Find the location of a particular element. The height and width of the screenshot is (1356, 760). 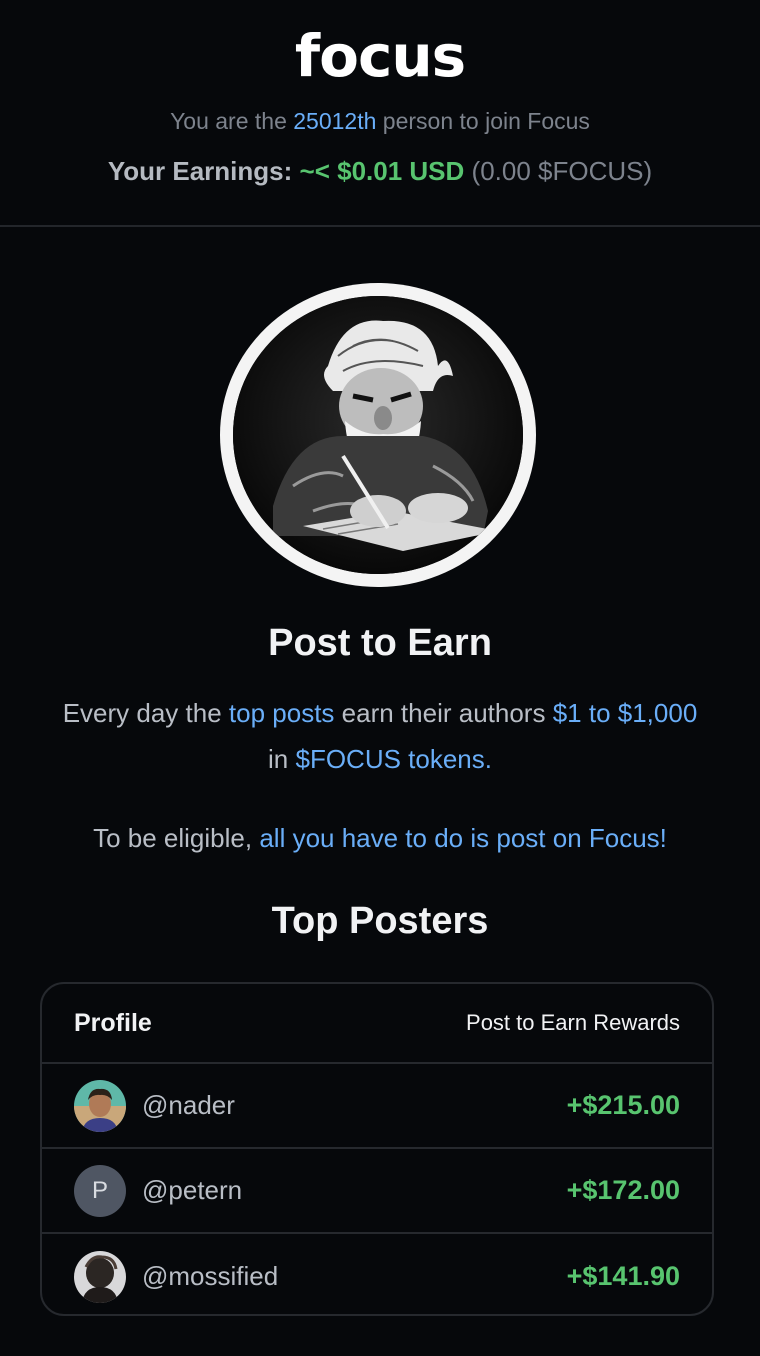

user-handle: @mossified is located at coordinates (210, 1276).